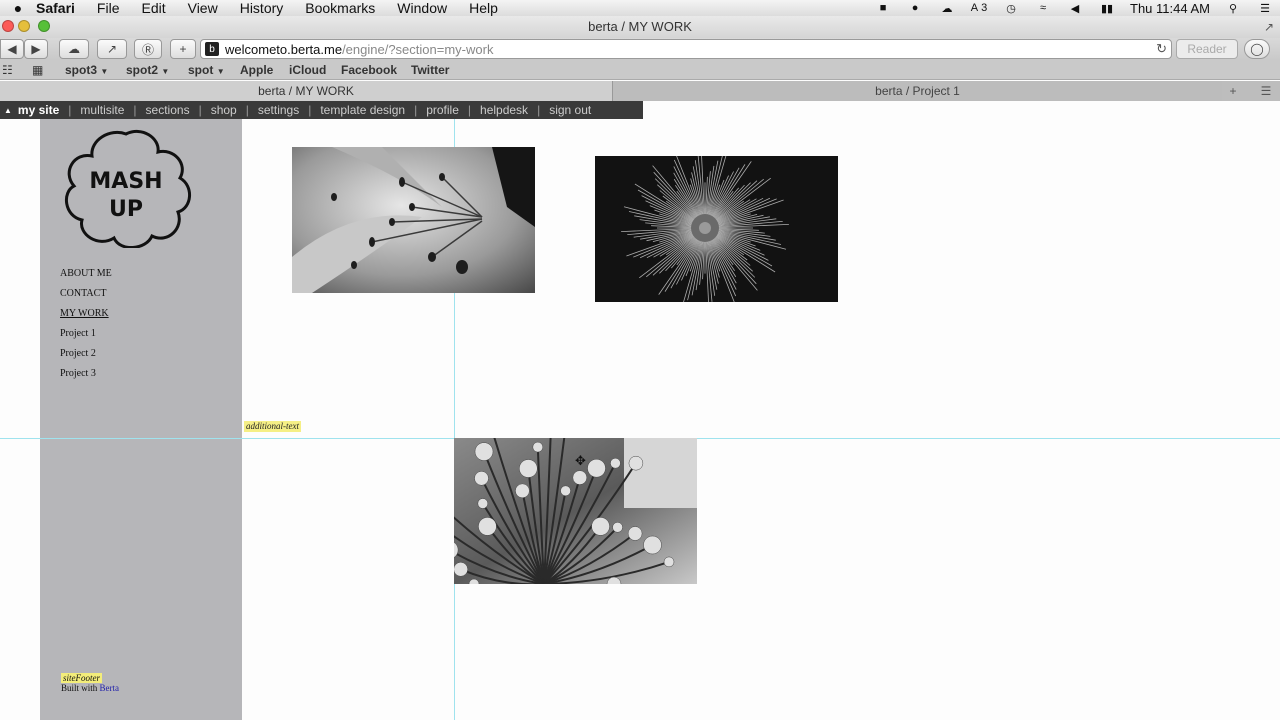 The height and width of the screenshot is (720, 1280). I want to click on menu-history: History, so click(262, 8).